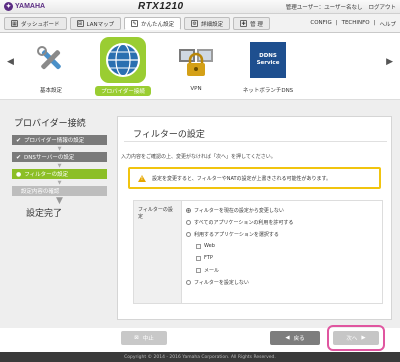 The width and height of the screenshot is (400, 362). I want to click on tab-management: ✚ 管 理, so click(251, 23).